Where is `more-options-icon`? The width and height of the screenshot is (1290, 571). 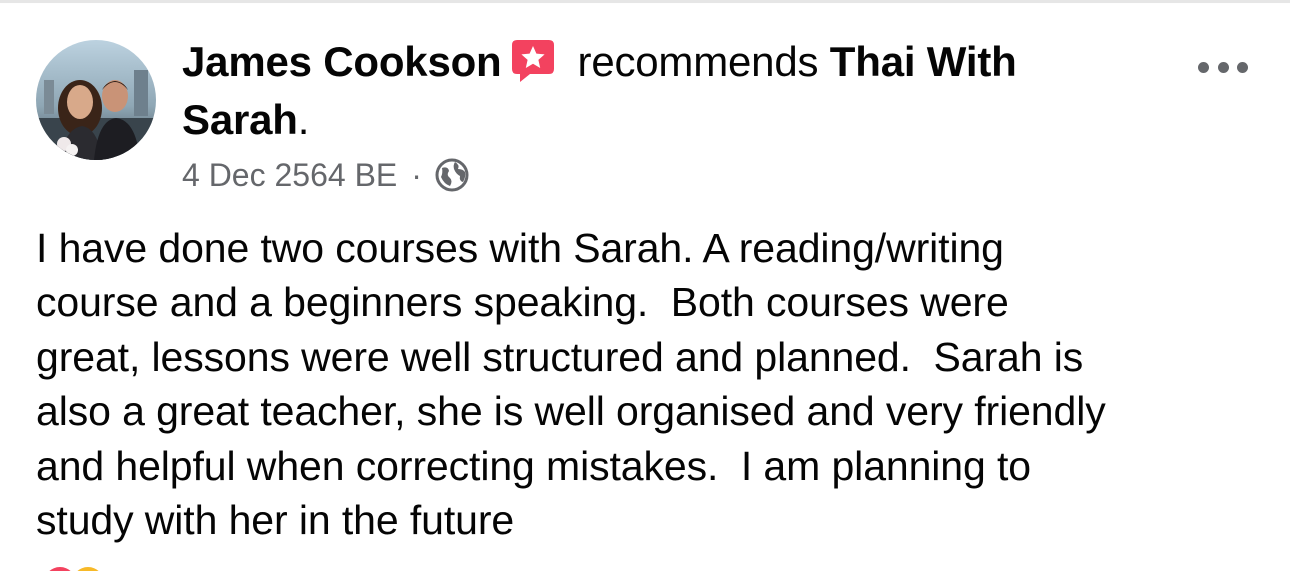 more-options-icon is located at coordinates (1223, 67).